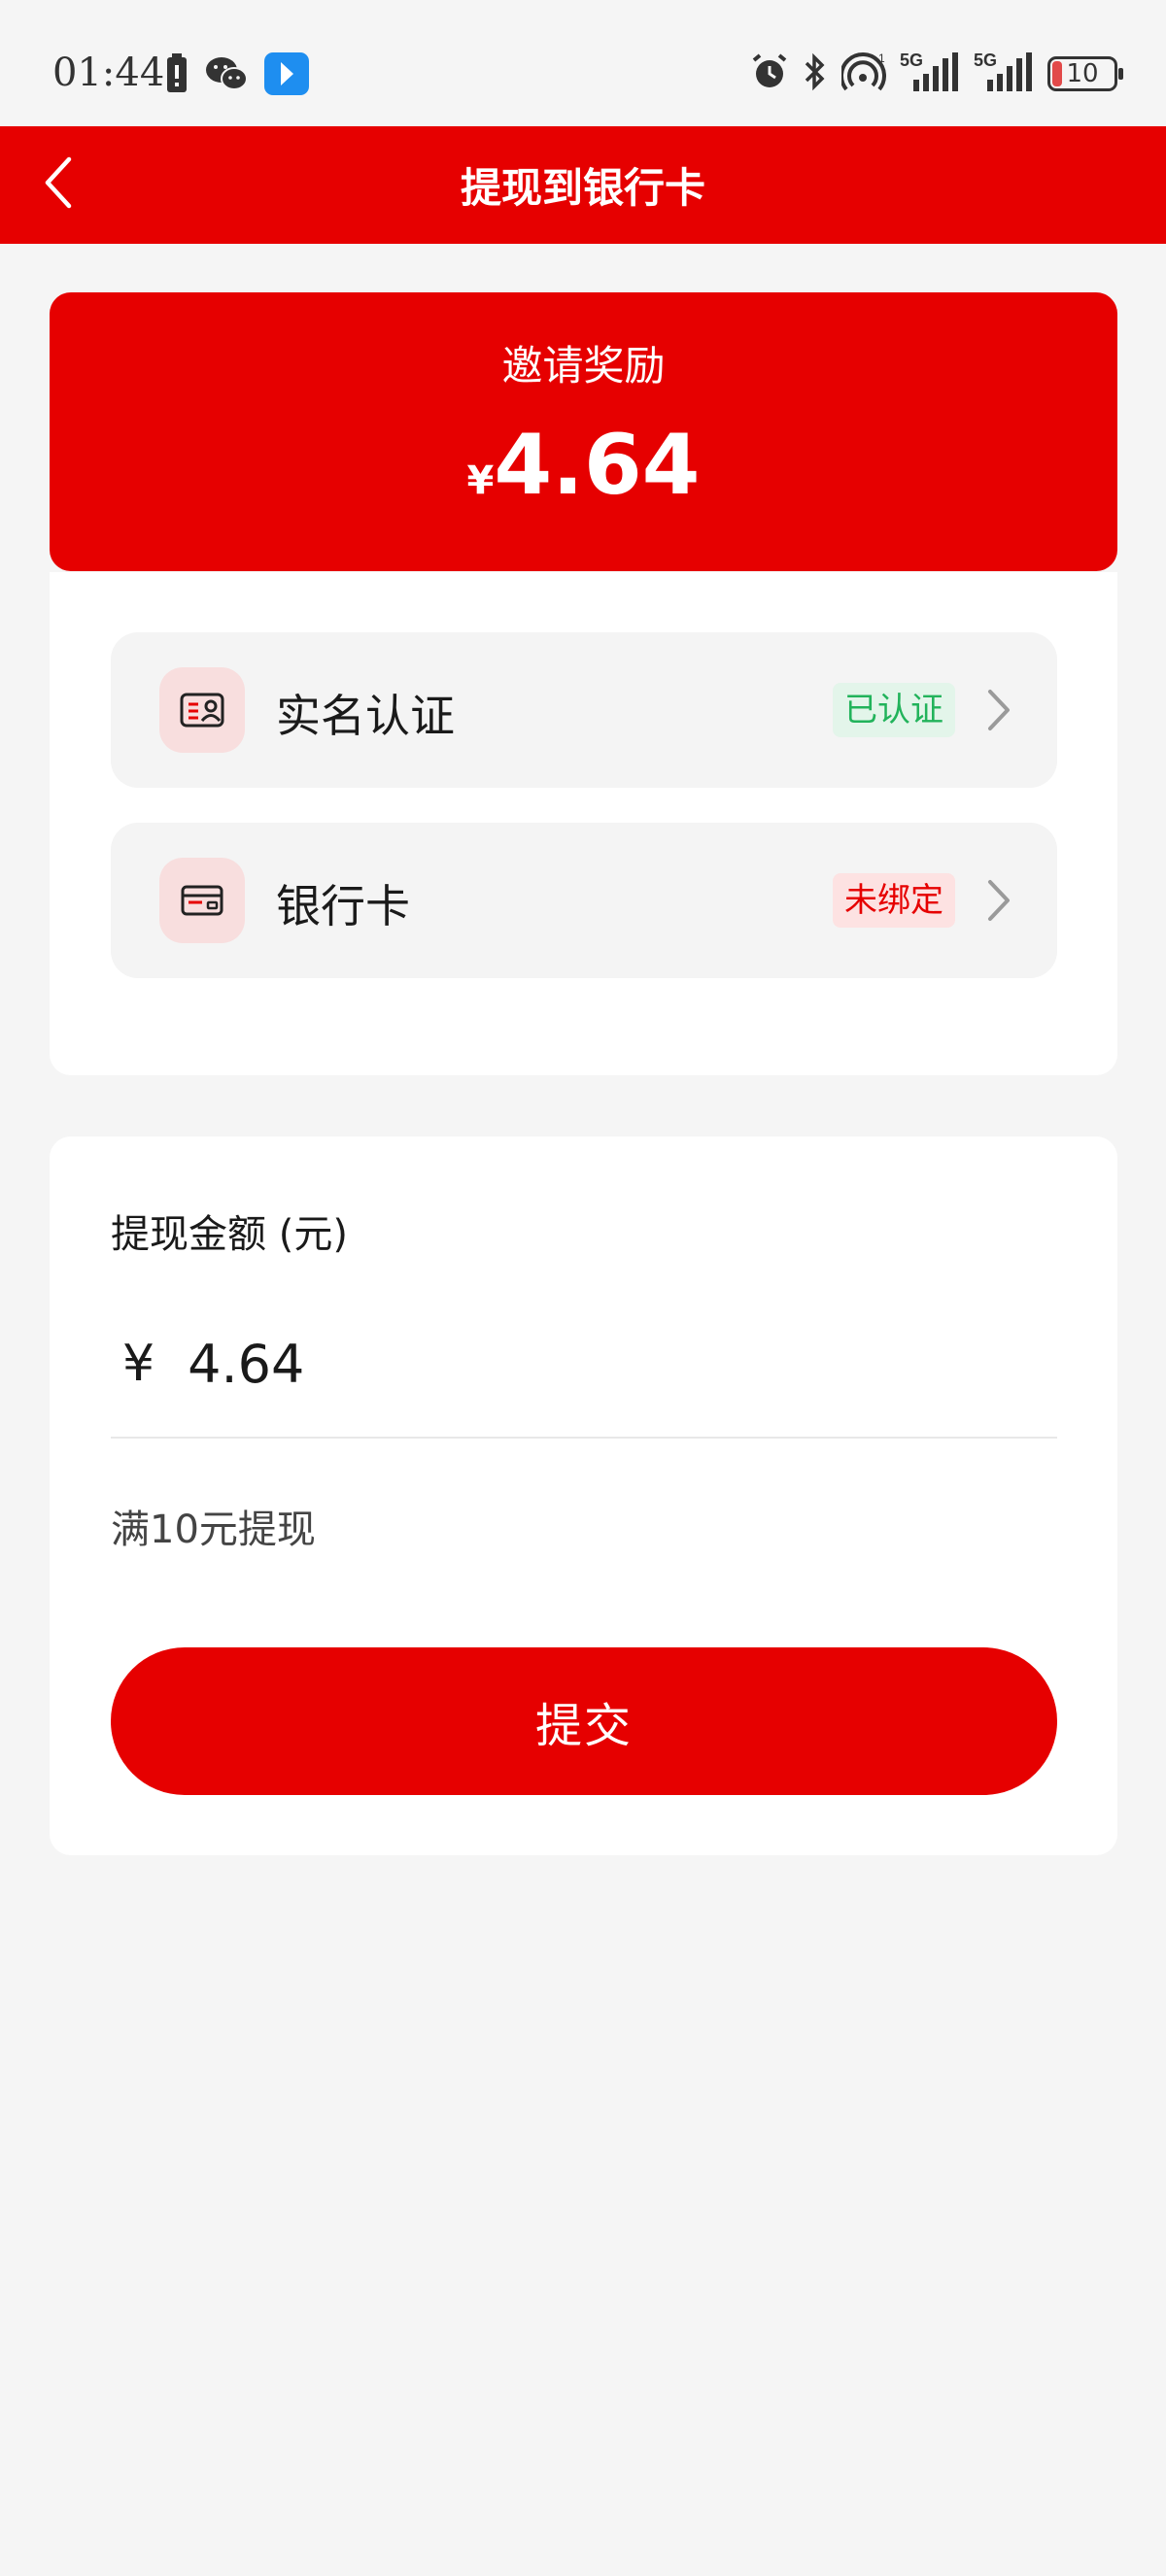 The height and width of the screenshot is (2576, 1166). What do you see at coordinates (365, 716) in the screenshot?
I see `row-label: 实名认证` at bounding box center [365, 716].